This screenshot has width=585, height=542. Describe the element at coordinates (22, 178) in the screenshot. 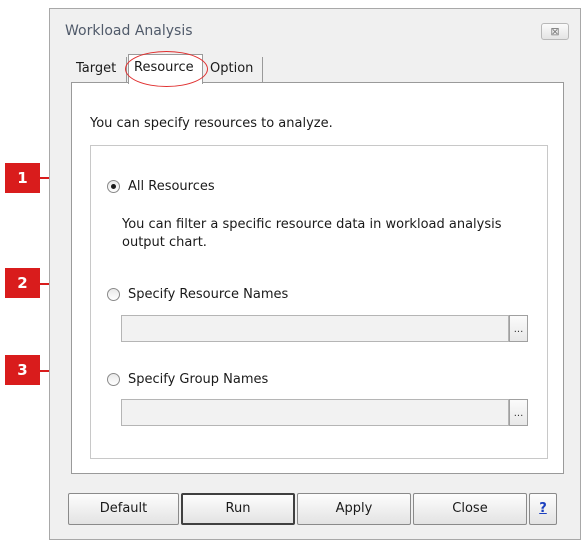

I see `callout-1: 1` at that location.